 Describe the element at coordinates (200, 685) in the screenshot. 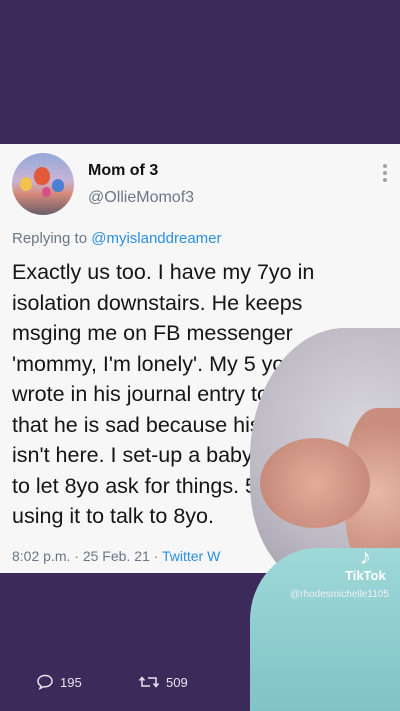

I see `tweet-stats: 195 509` at that location.